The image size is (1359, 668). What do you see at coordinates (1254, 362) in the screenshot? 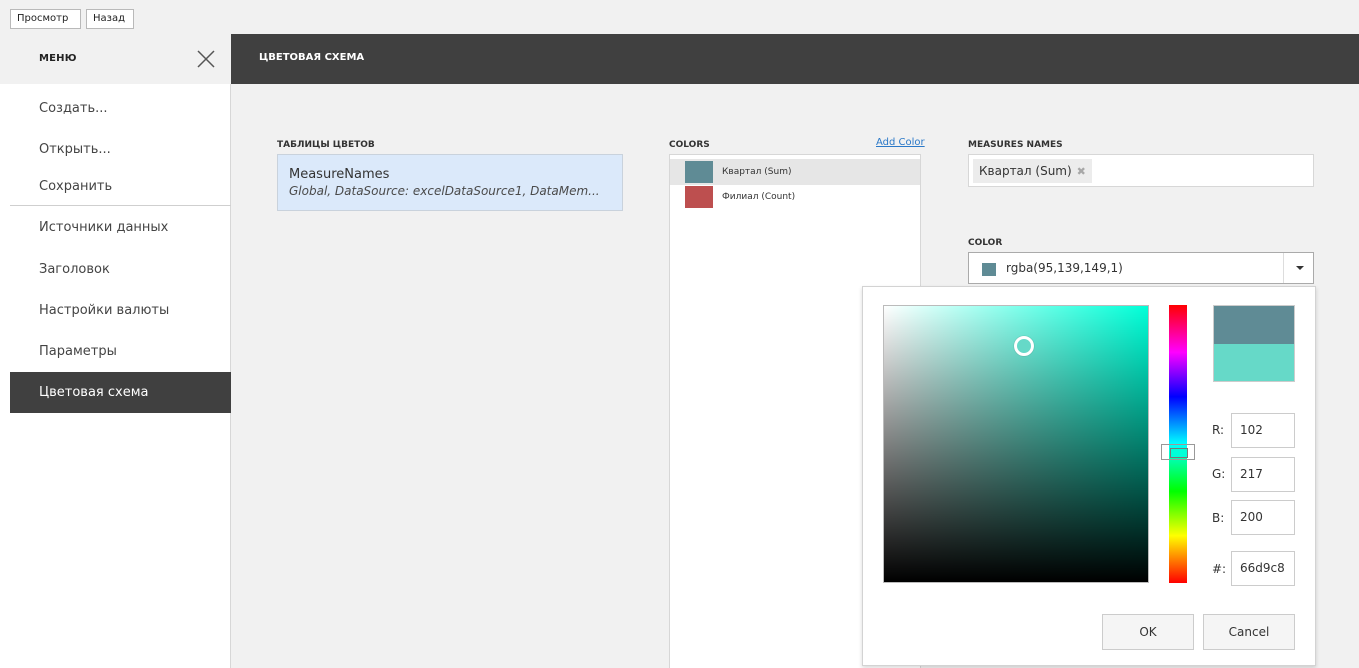
I see `new-color-preview` at bounding box center [1254, 362].